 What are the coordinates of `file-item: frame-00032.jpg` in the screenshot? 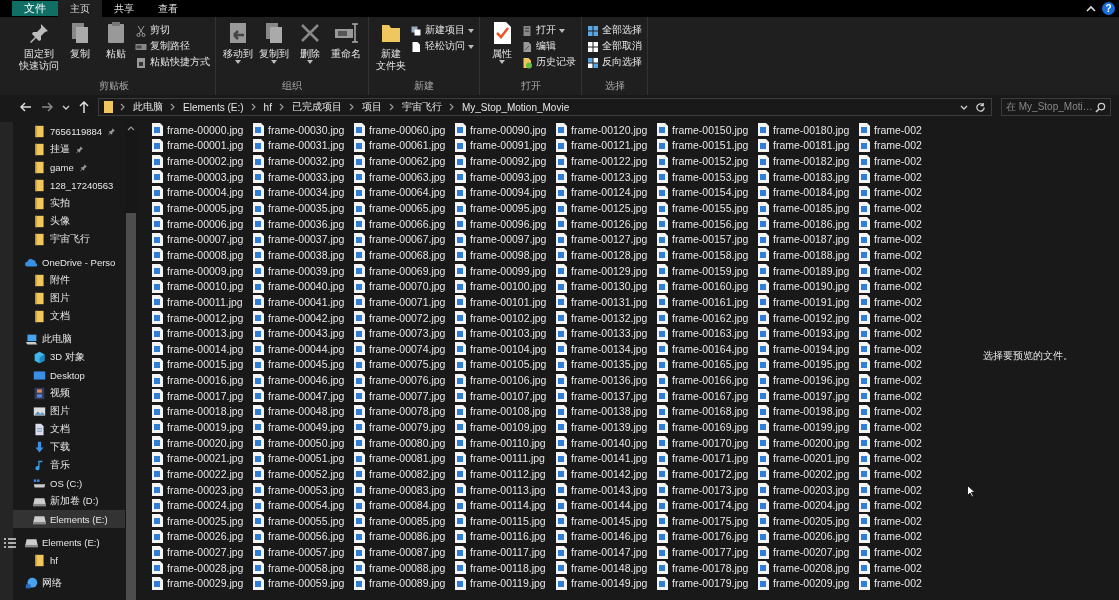 It's located at (303, 161).